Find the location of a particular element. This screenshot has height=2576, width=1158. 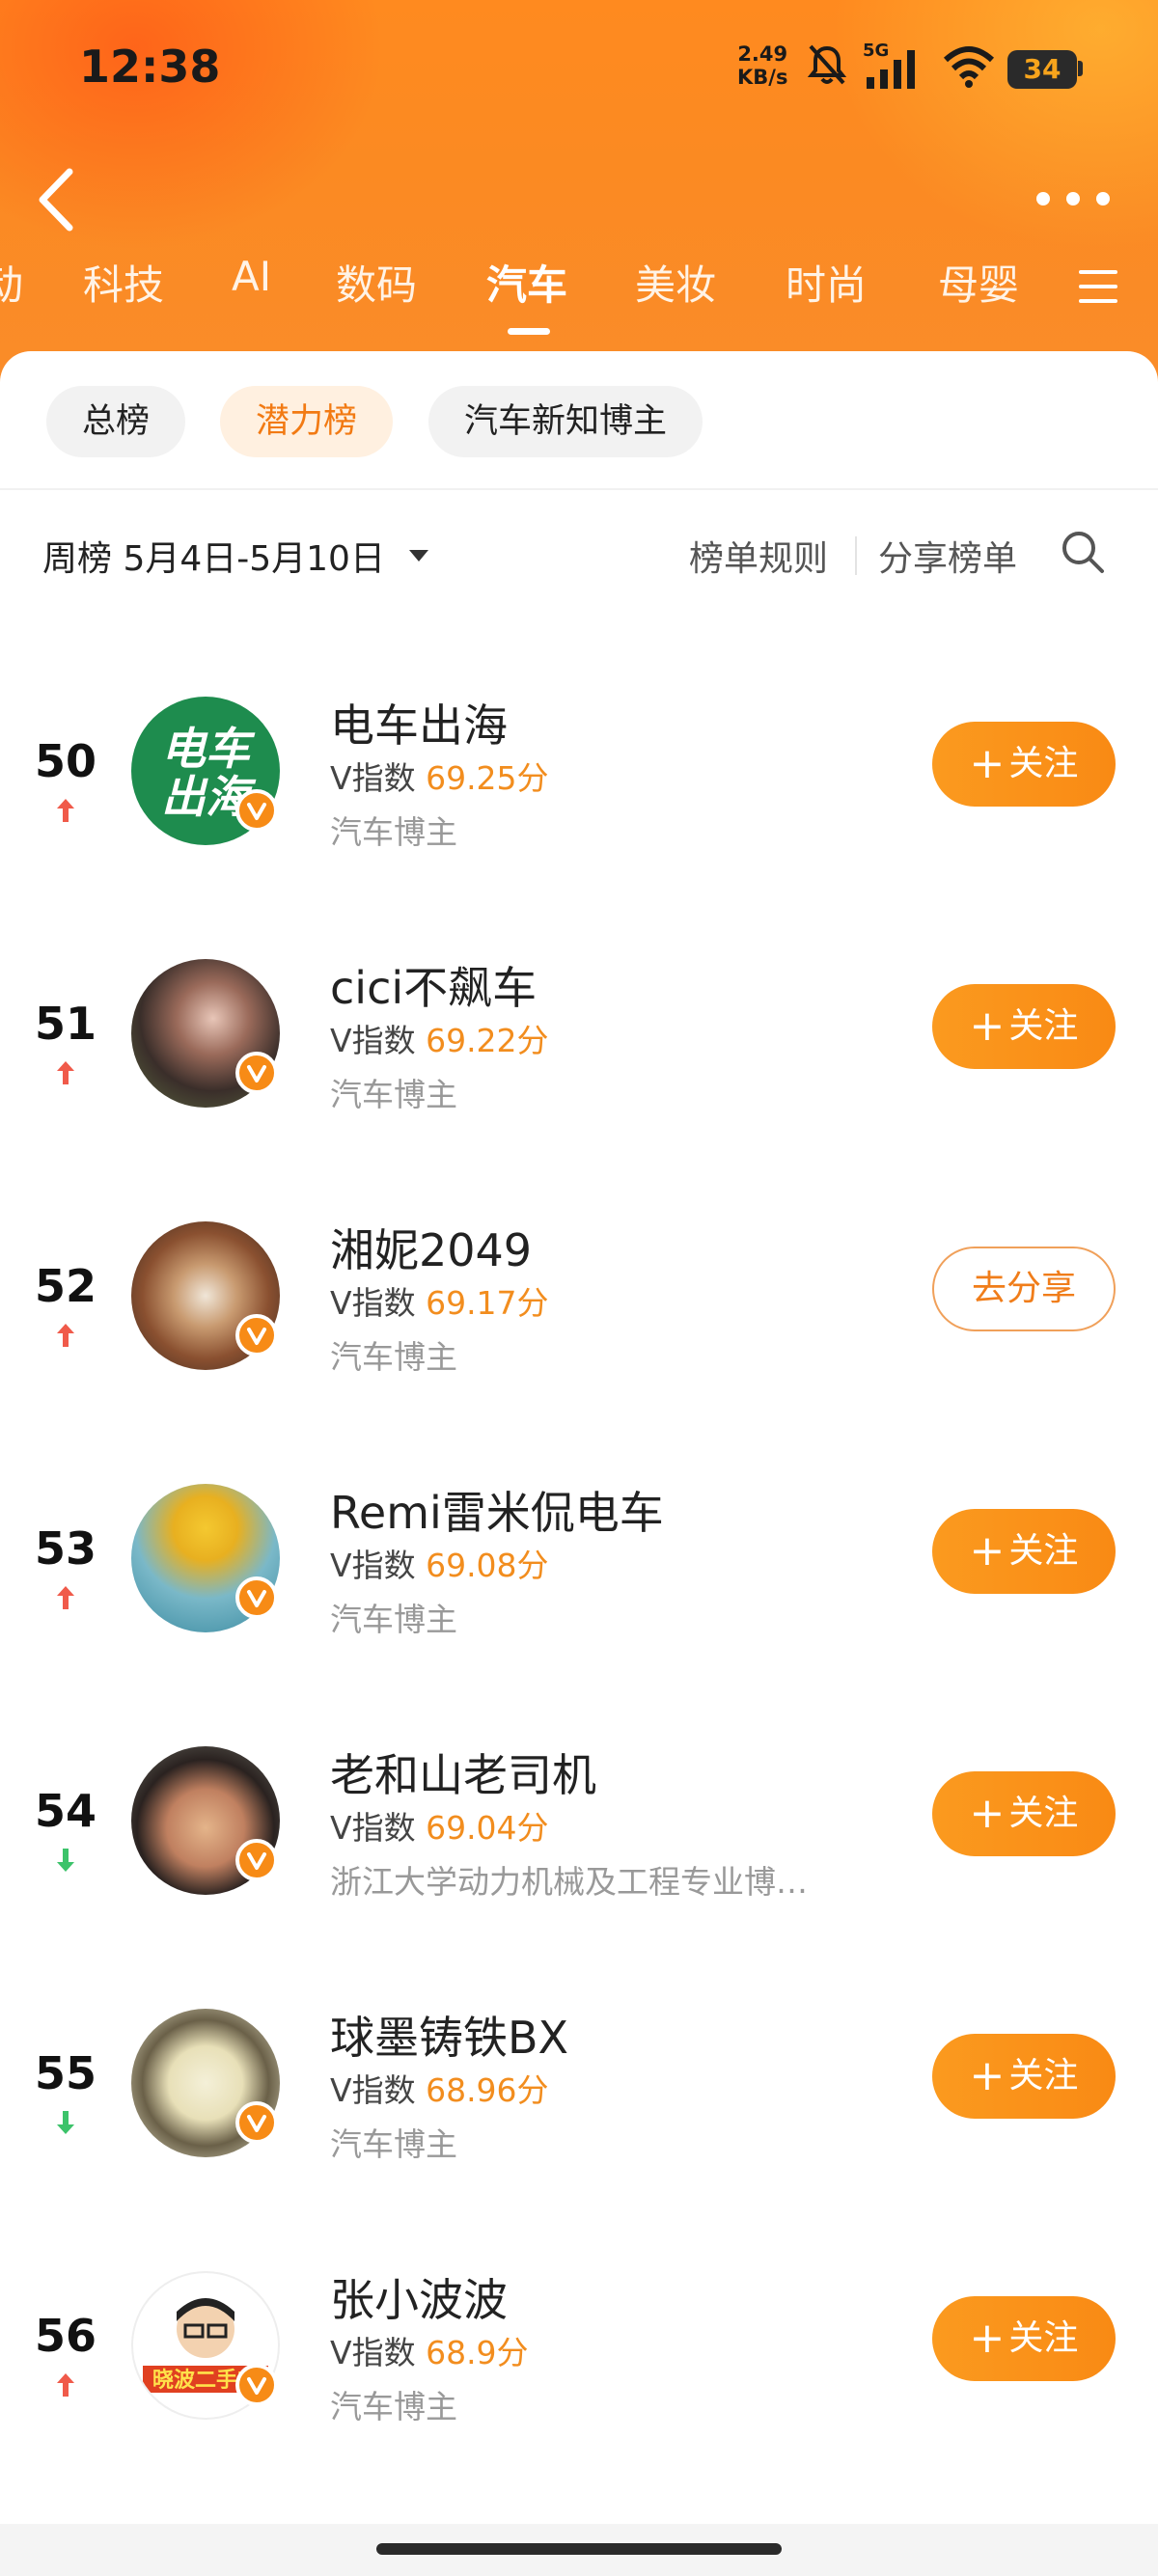

avatar-text-top: 电车 is located at coordinates (208, 749).